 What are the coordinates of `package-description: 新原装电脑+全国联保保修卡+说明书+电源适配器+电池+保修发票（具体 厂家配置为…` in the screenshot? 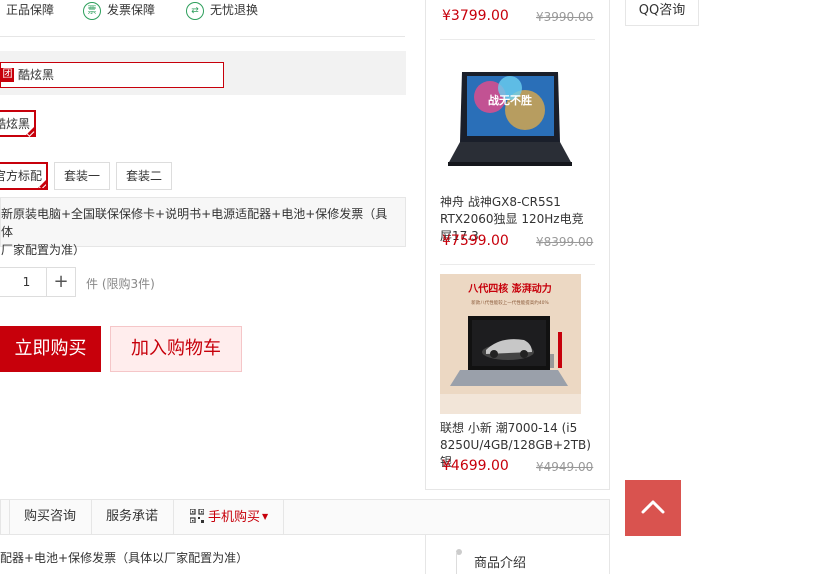 It's located at (203, 227).